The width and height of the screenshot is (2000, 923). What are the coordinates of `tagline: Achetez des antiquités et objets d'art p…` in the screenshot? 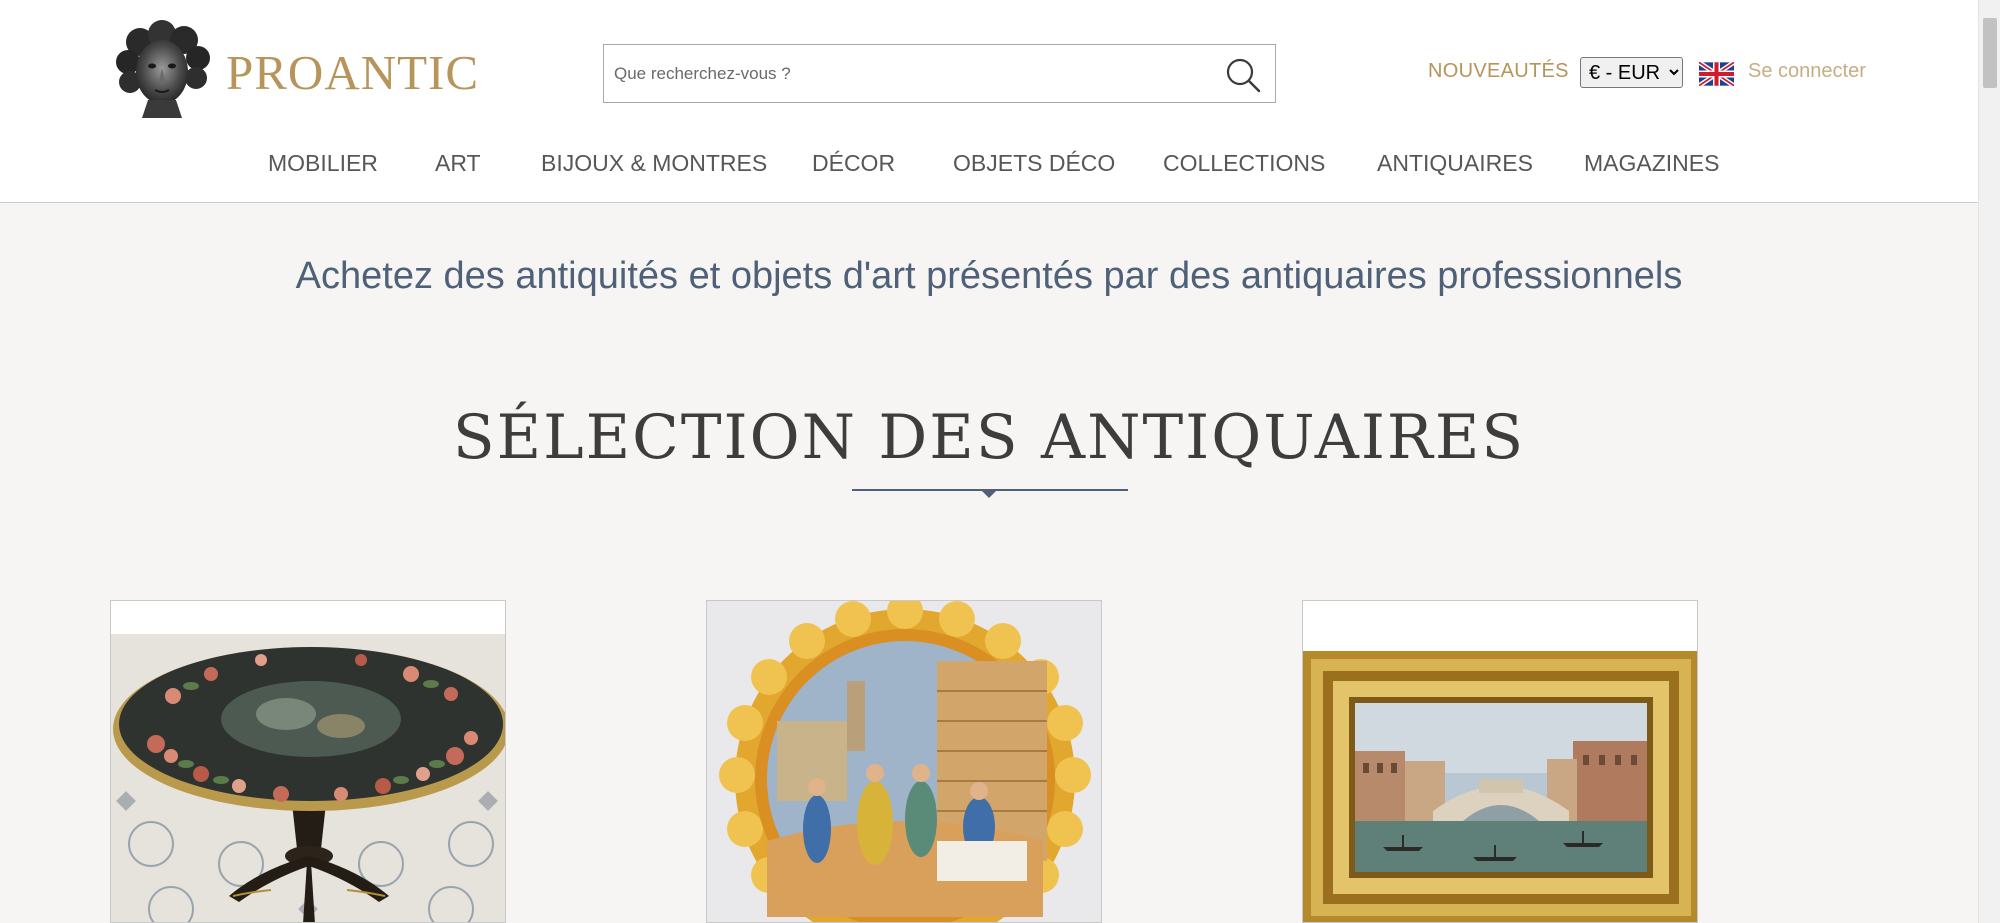 It's located at (989, 276).